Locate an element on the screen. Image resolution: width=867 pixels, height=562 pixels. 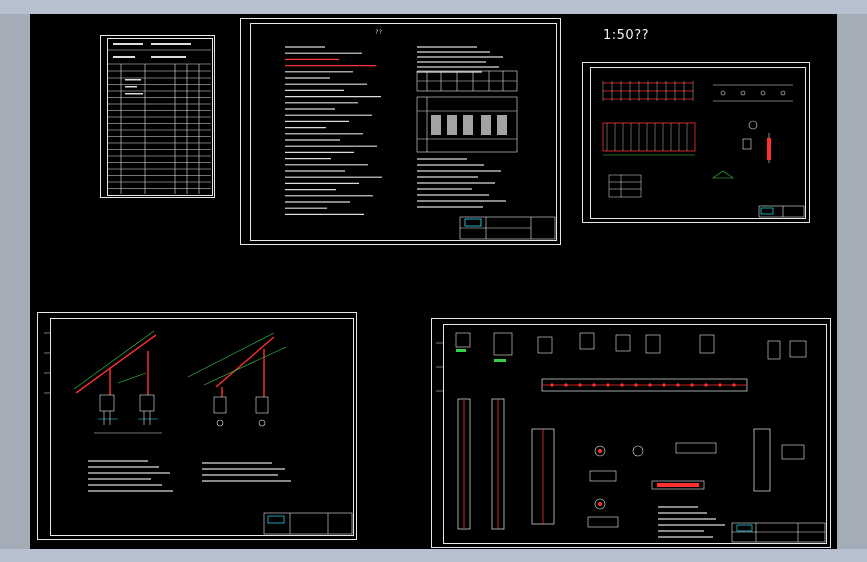
index-sheet is located at coordinates (157, 116).